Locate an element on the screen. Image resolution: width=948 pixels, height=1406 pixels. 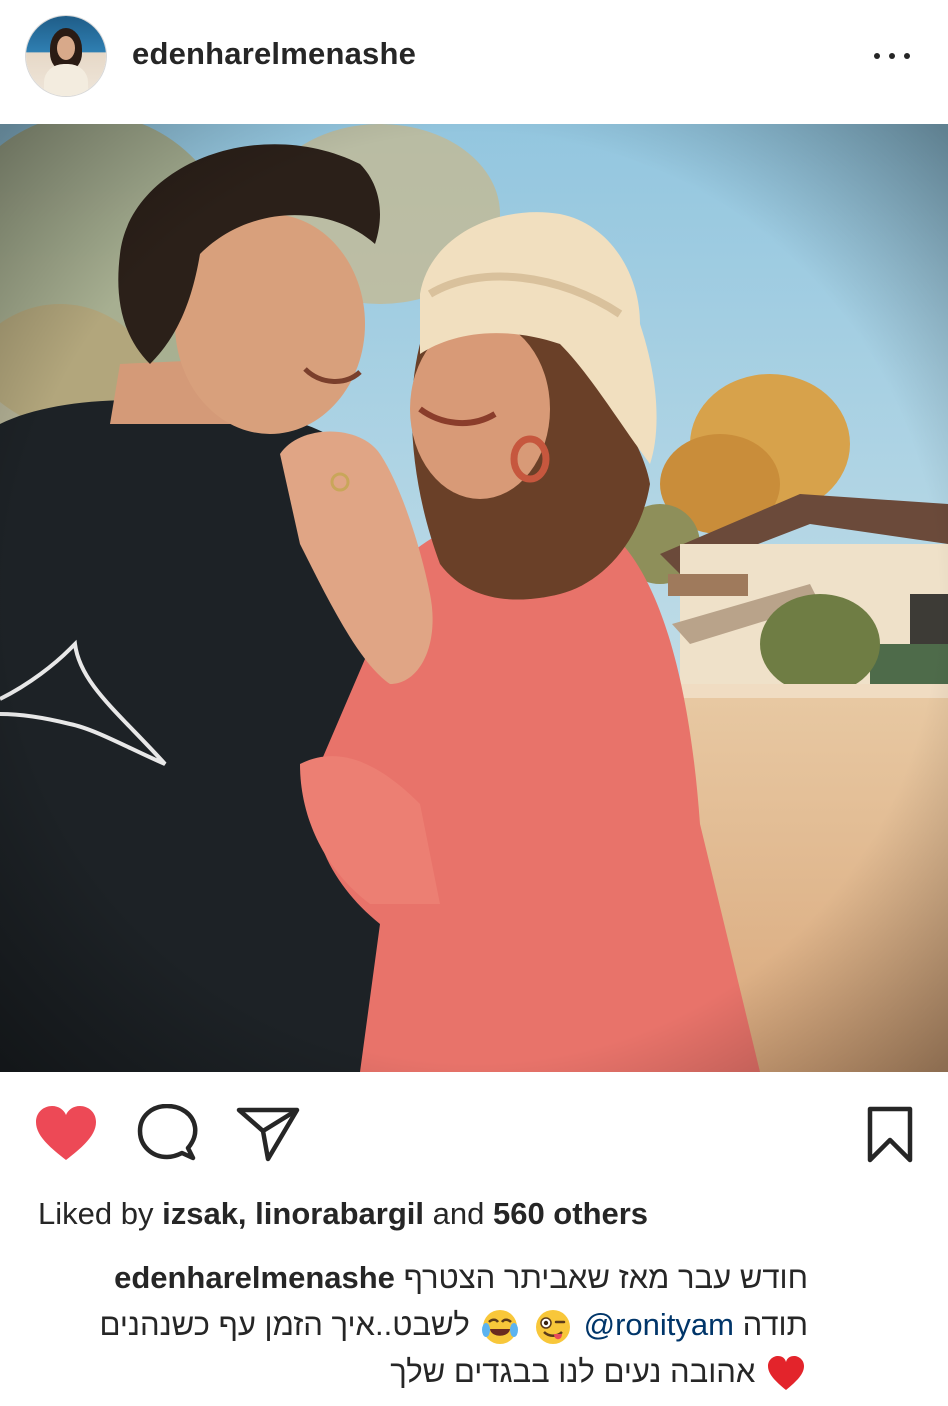
post-username: edenharelmenashe is located at coordinates (274, 54).